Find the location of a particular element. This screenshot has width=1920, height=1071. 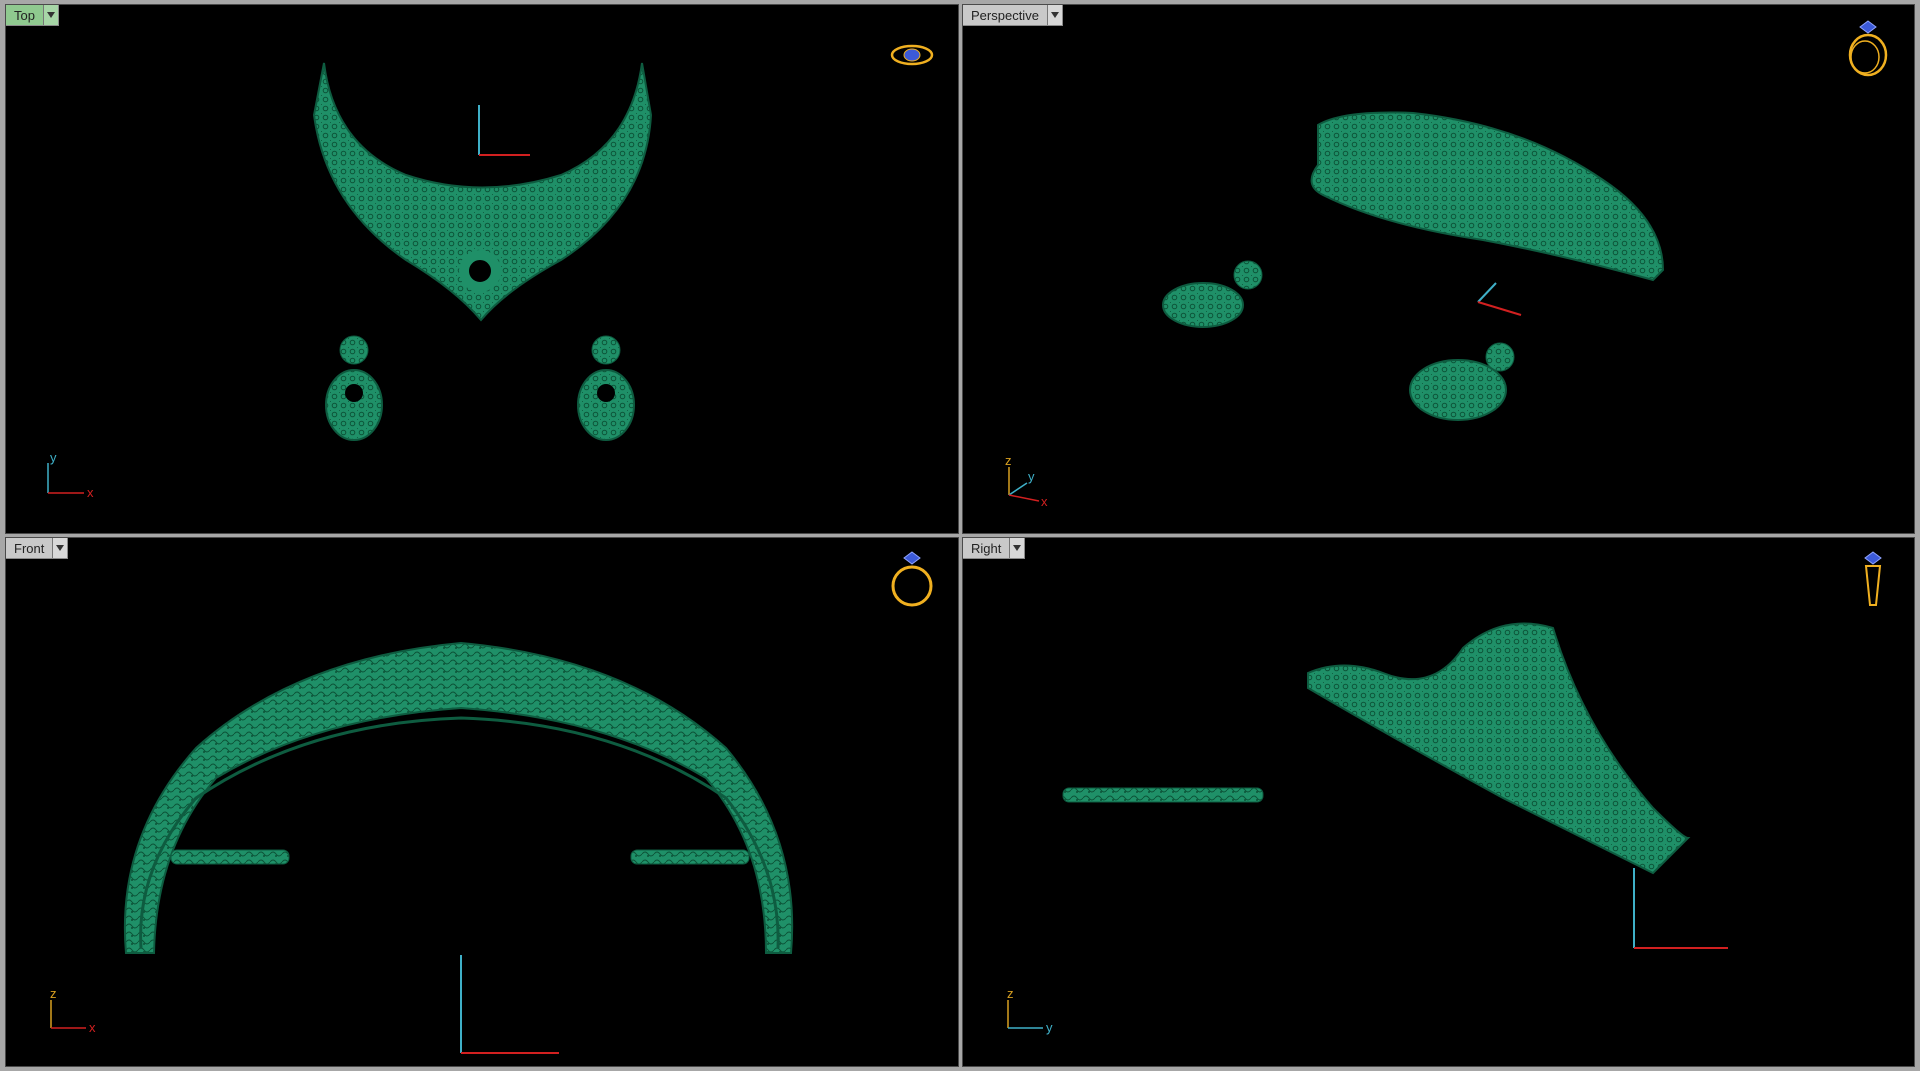

ring-top-view-icon is located at coordinates (912, 55).